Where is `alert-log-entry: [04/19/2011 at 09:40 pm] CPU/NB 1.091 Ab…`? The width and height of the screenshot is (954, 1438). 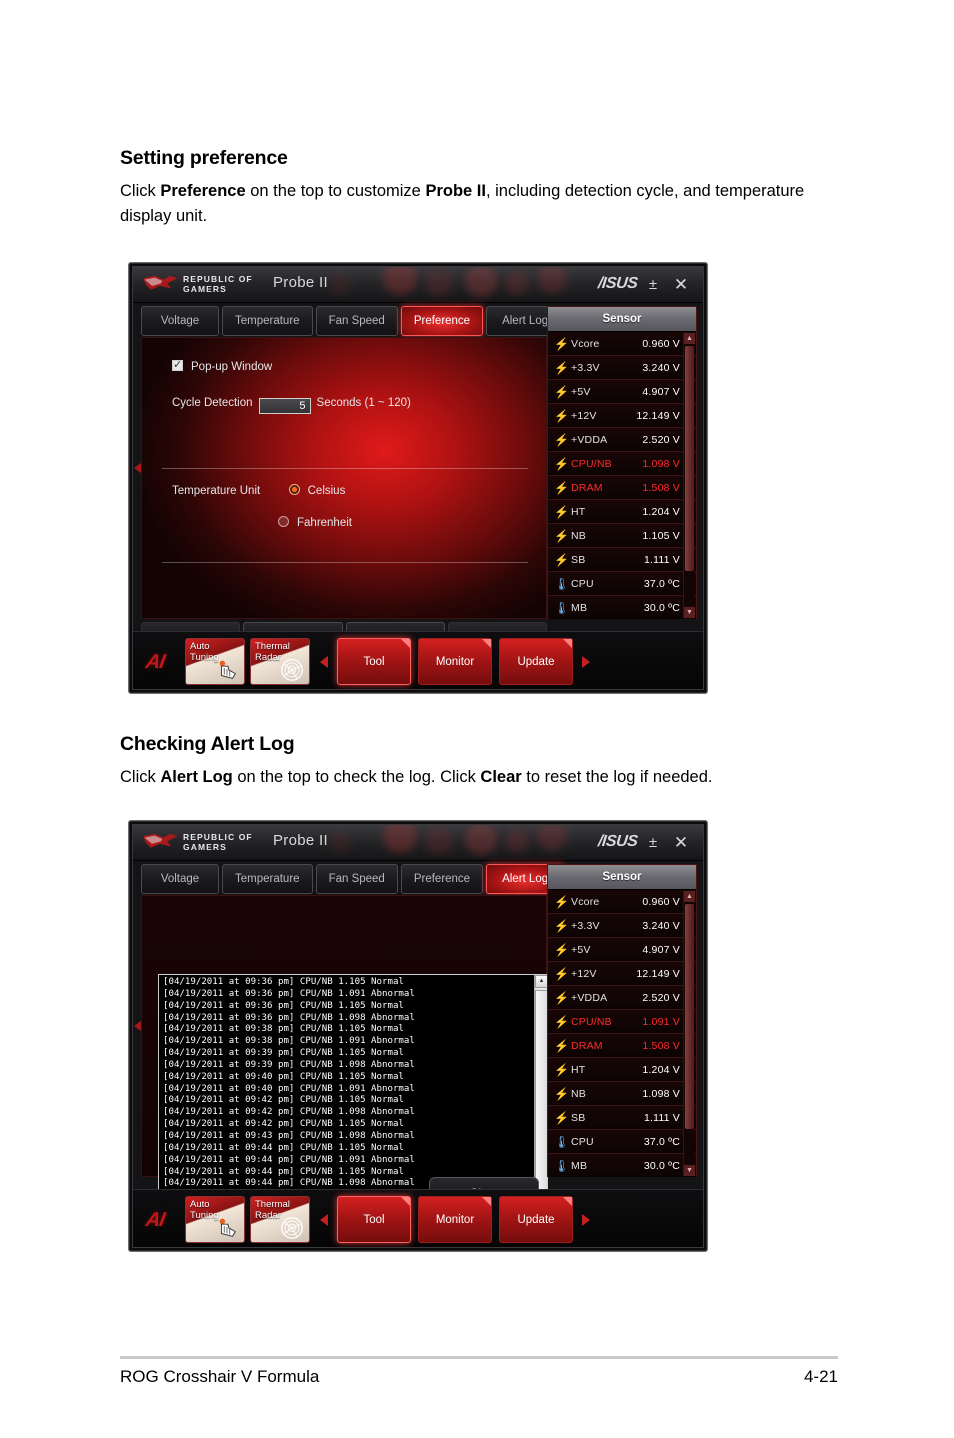 alert-log-entry: [04/19/2011 at 09:40 pm] CPU/NB 1.091 Ab… is located at coordinates (289, 1088).